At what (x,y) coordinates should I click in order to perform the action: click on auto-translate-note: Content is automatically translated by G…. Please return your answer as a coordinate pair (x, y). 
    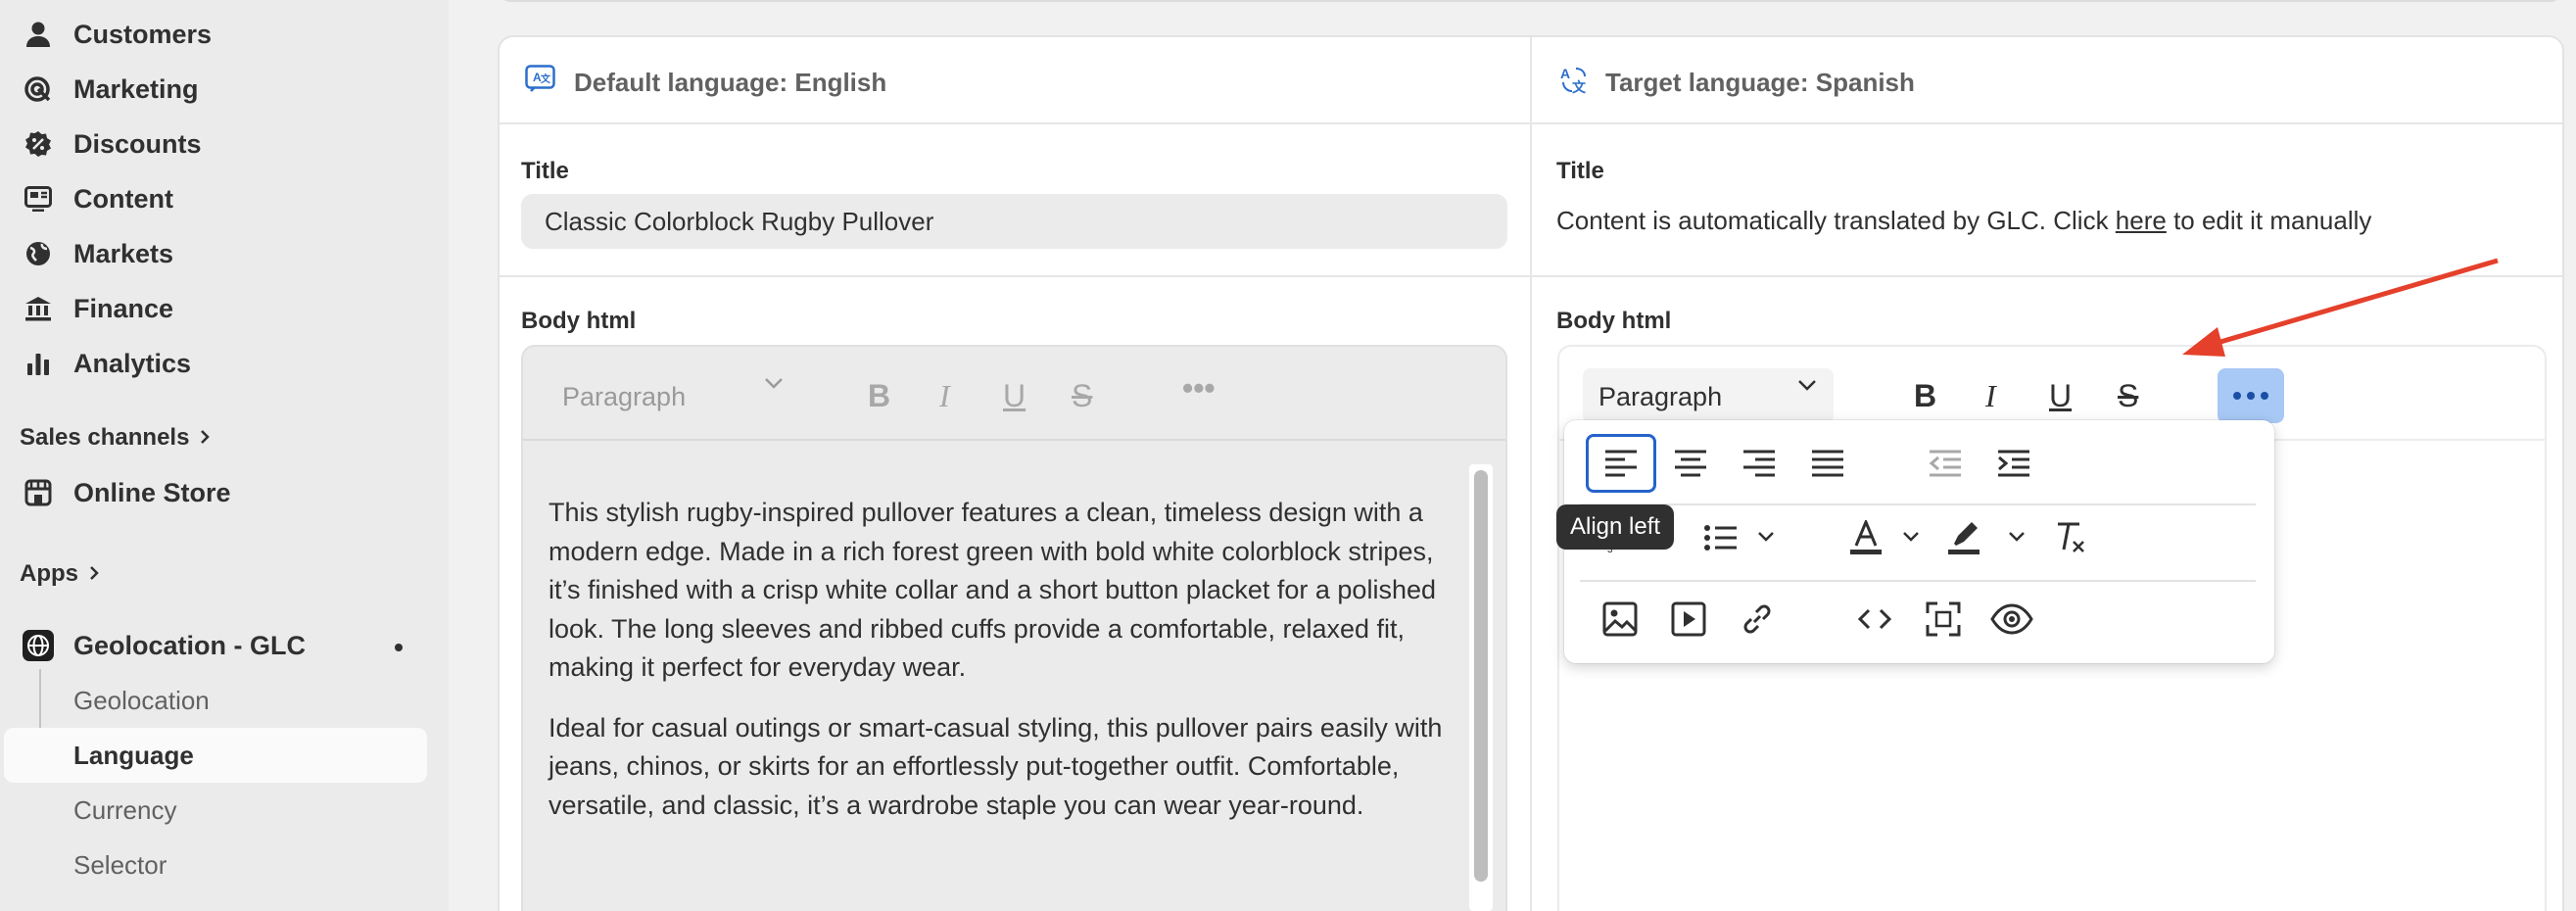
    Looking at the image, I should click on (1964, 220).